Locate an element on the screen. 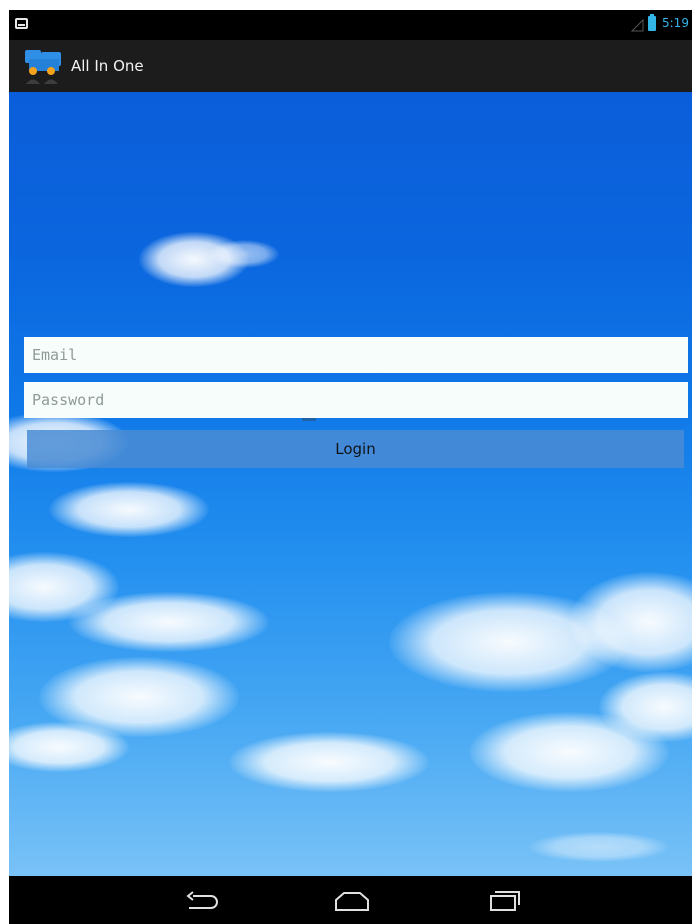 The image size is (692, 924). status-time: 5:19 is located at coordinates (675, 23).